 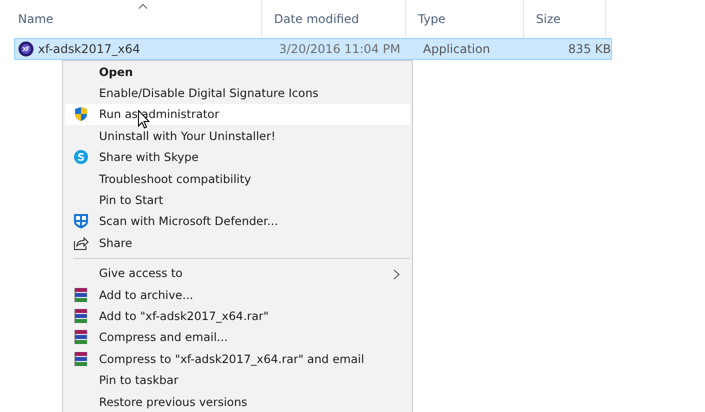 I want to click on menu-item: Run as administrator, so click(x=237, y=115).